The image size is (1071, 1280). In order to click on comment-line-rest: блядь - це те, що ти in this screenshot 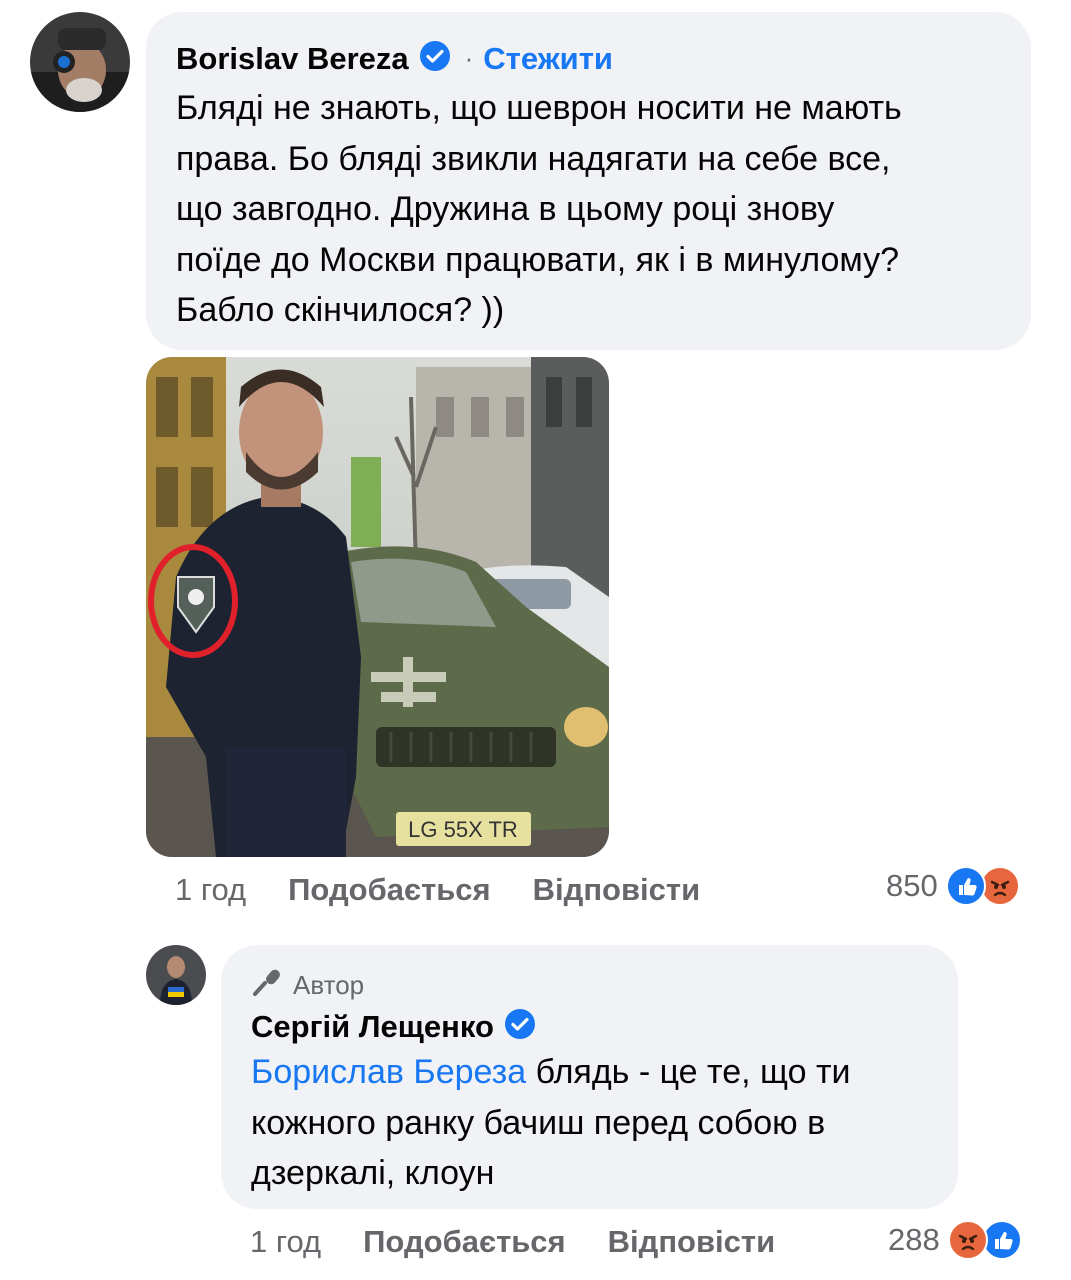, I will do `click(688, 1072)`.